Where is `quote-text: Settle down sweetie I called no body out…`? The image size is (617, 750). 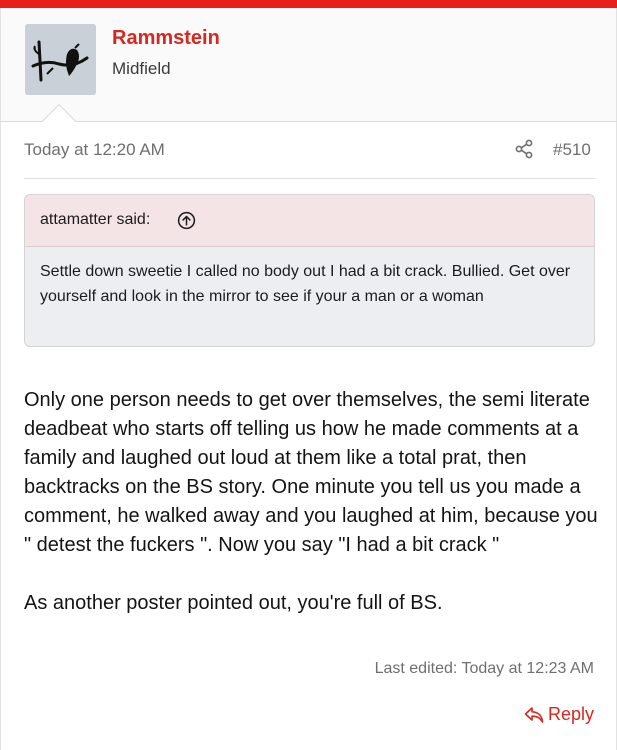
quote-text: Settle down sweetie I called no body out… is located at coordinates (305, 284).